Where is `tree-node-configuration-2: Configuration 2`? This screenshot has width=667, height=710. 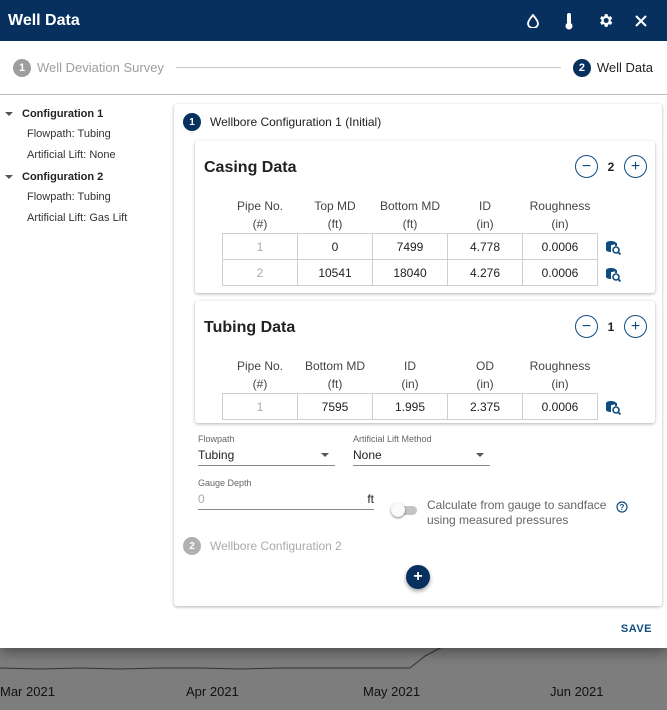 tree-node-configuration-2: Configuration 2 is located at coordinates (85, 176).